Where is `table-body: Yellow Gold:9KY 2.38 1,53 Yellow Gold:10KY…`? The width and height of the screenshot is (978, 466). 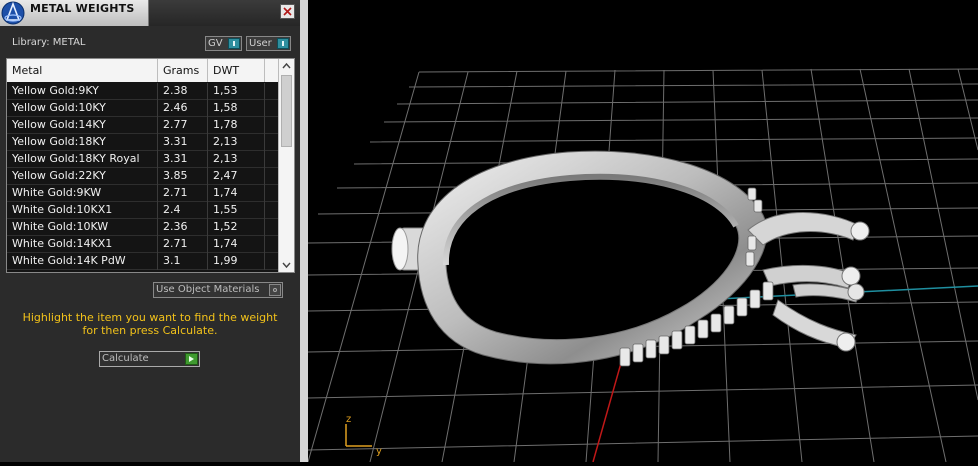 table-body: Yellow Gold:9KY 2.38 1,53 Yellow Gold:10KY… is located at coordinates (142, 176).